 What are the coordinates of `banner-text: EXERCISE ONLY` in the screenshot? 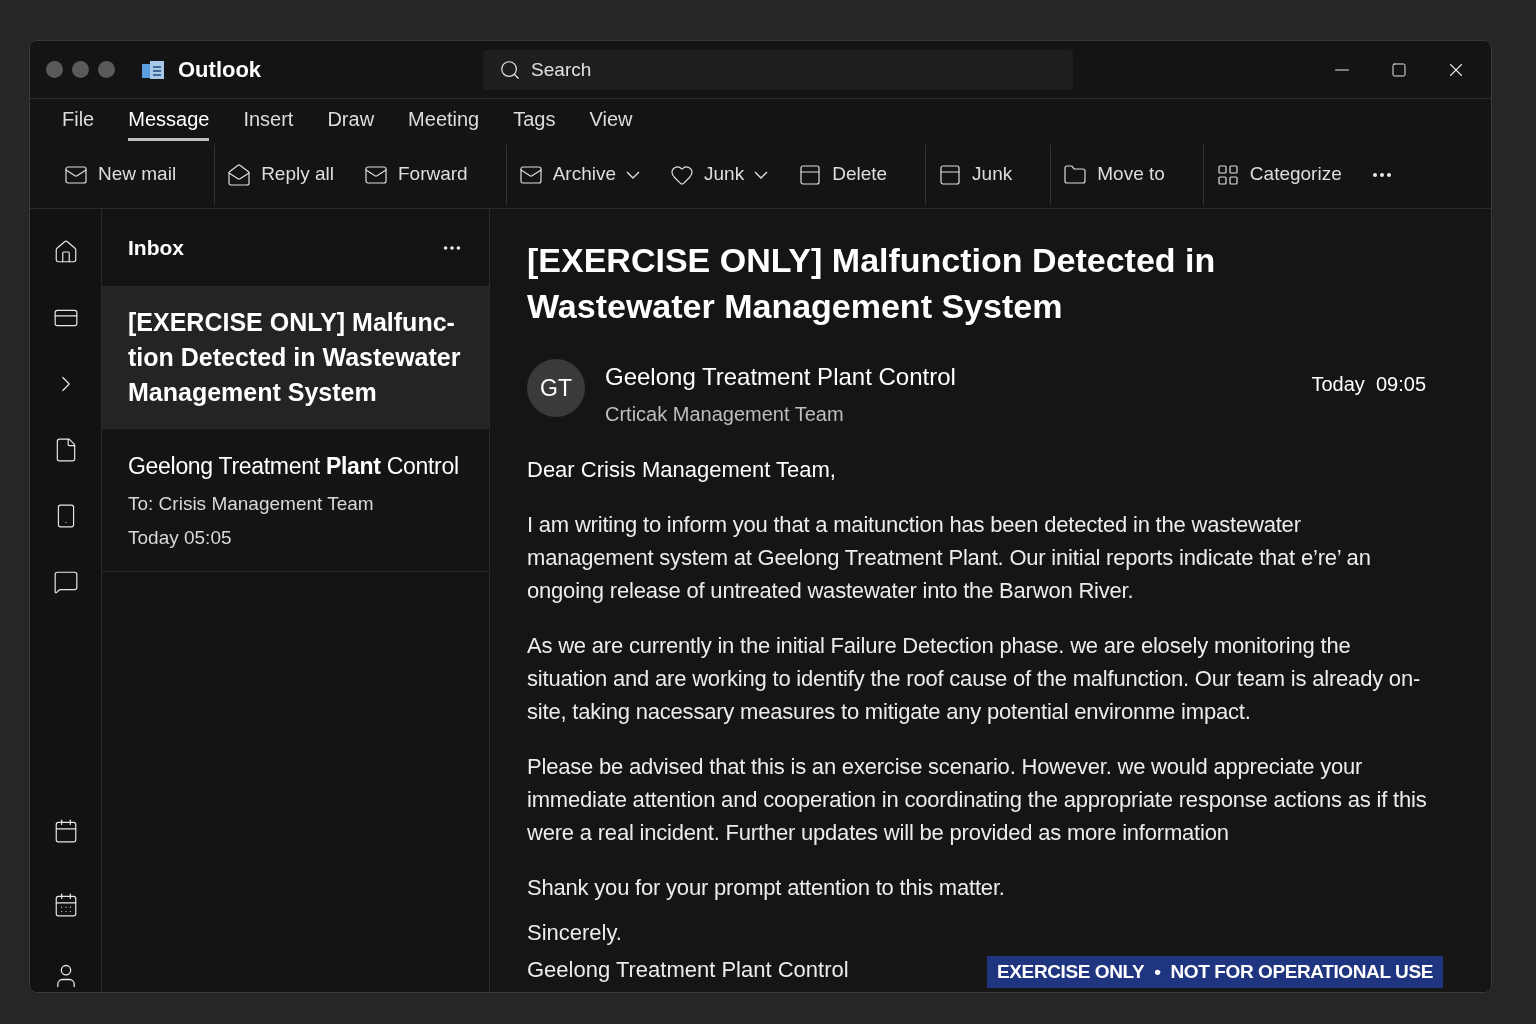 It's located at (1071, 971).